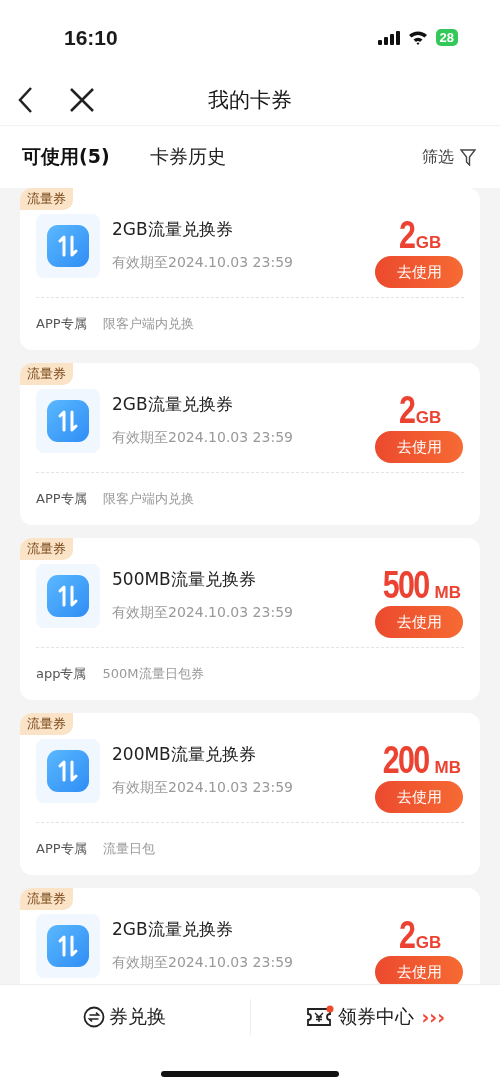 This screenshot has width=500, height=1084. I want to click on coupon-note: 500M流量日包券, so click(153, 674).